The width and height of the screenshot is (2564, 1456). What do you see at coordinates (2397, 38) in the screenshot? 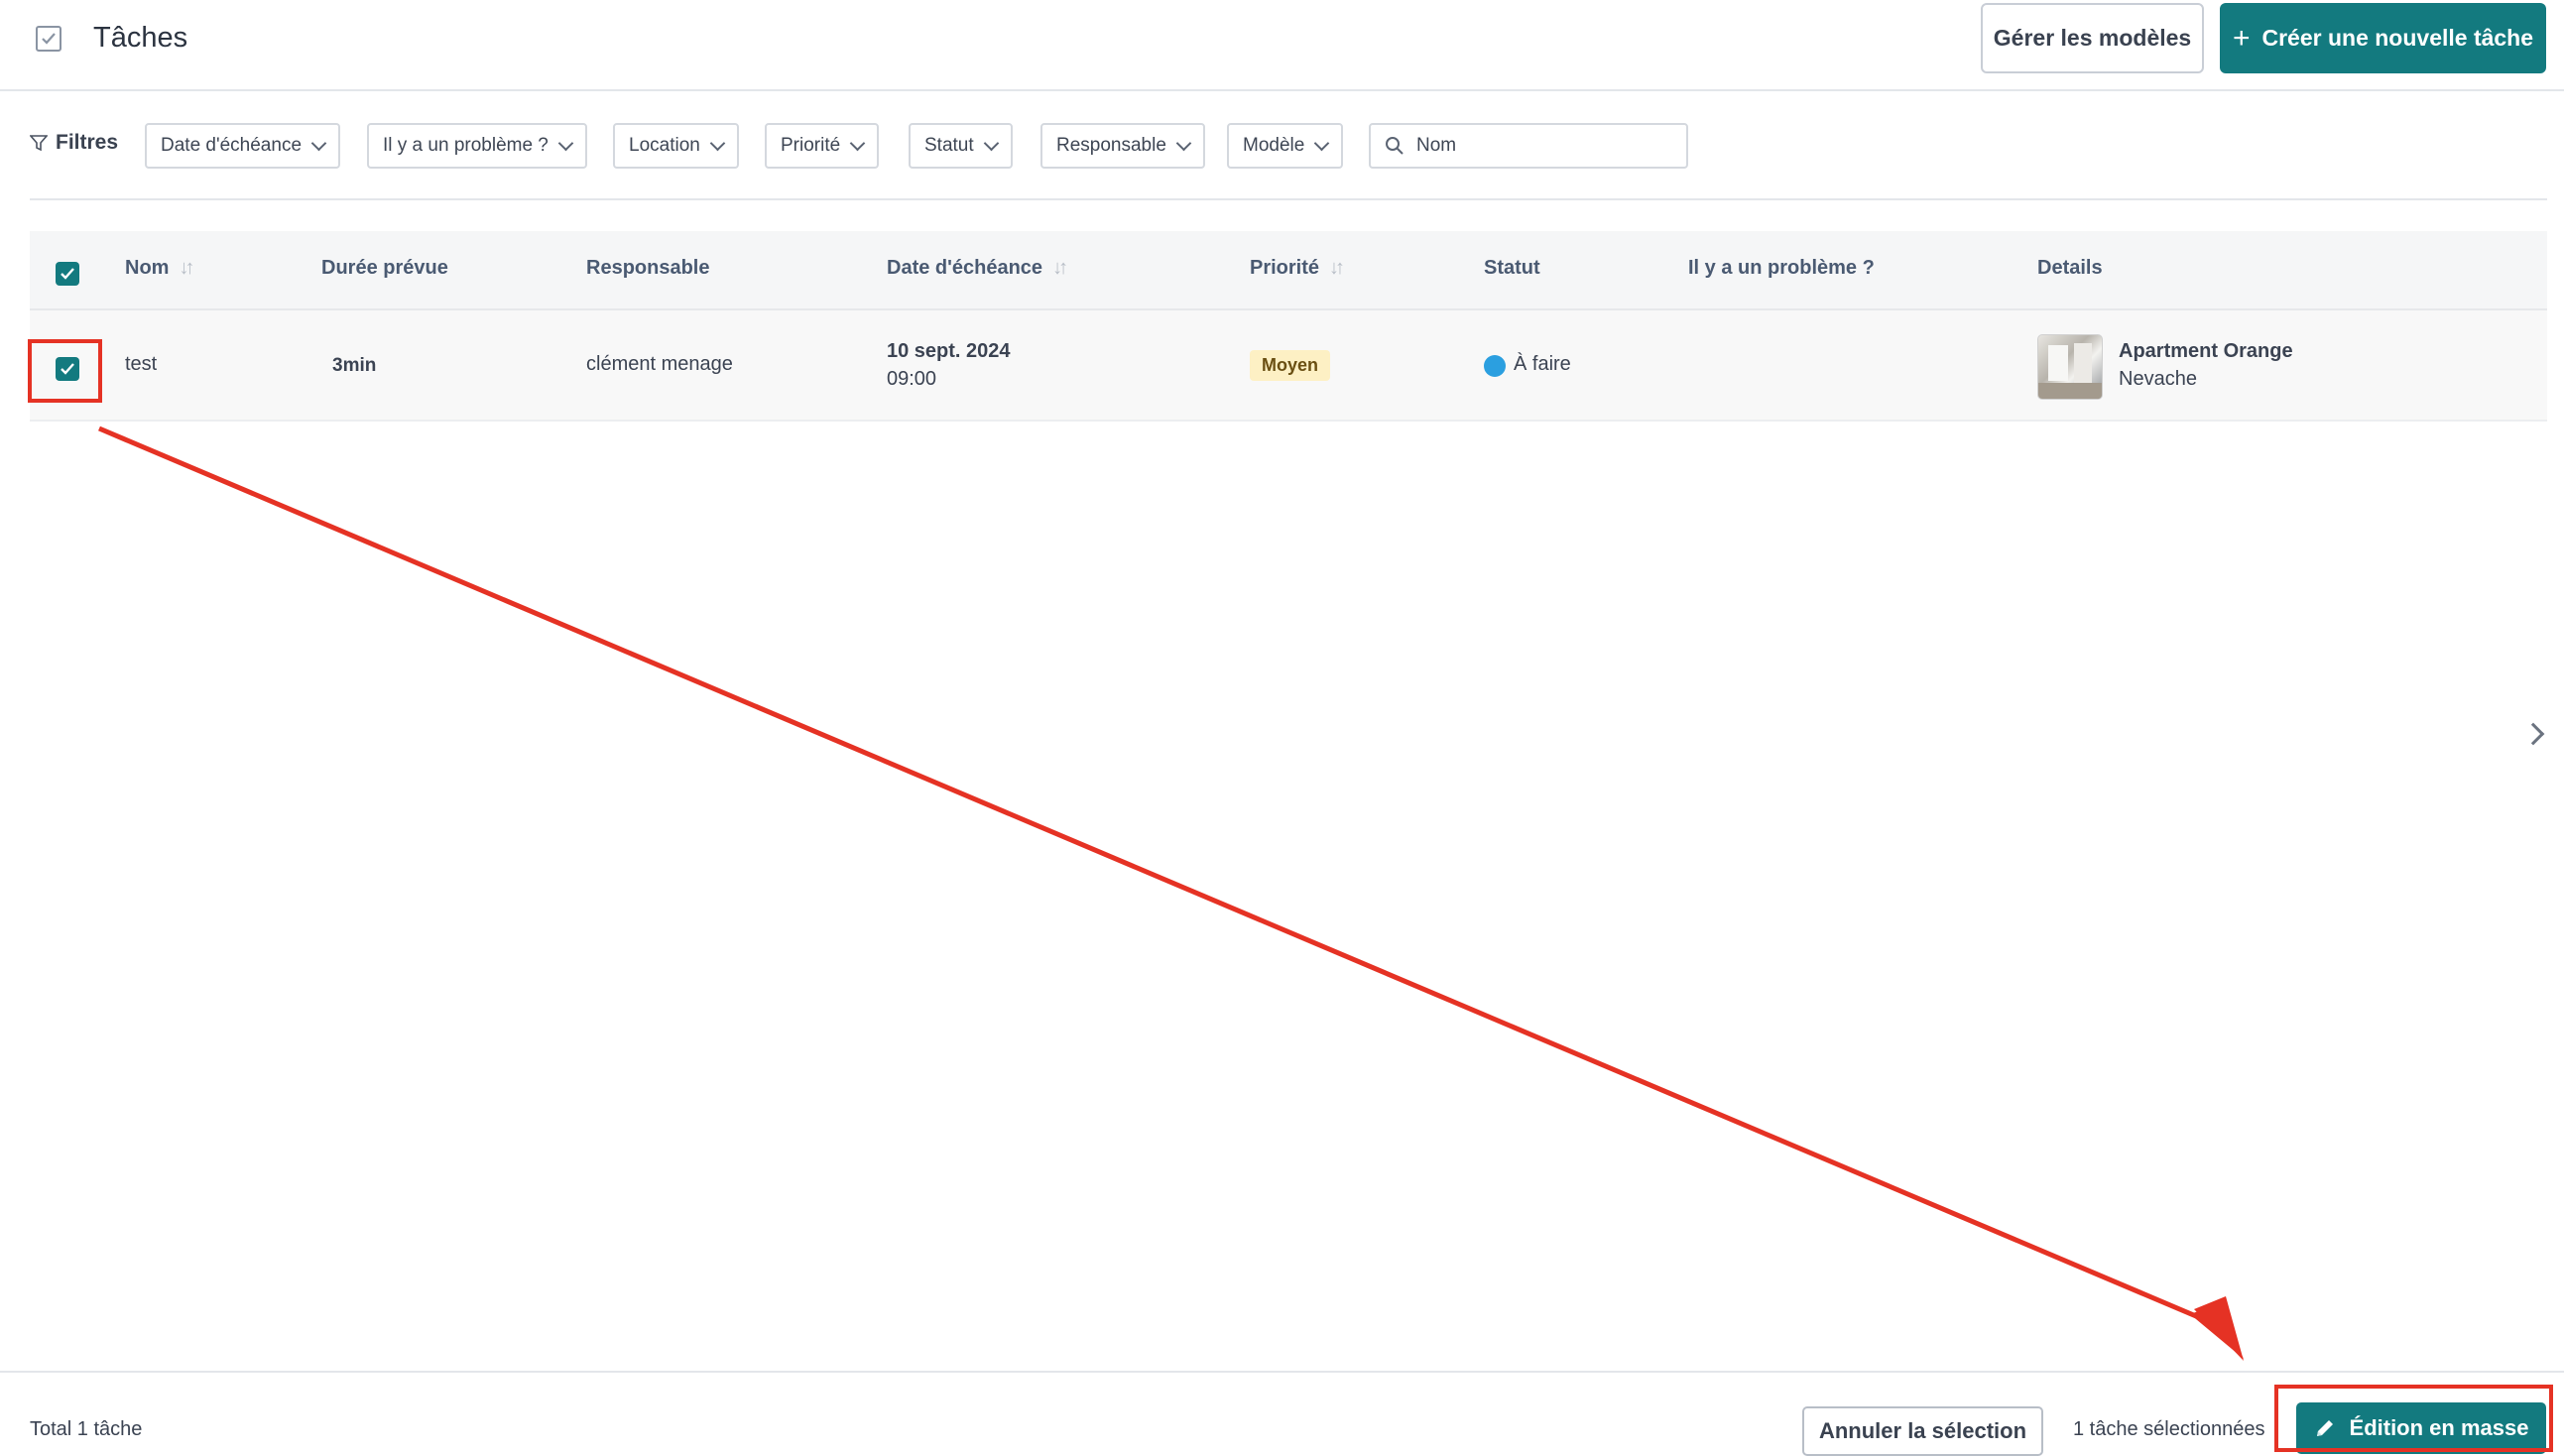
I see `create-task-label: Créer une nouvelle tâche` at bounding box center [2397, 38].